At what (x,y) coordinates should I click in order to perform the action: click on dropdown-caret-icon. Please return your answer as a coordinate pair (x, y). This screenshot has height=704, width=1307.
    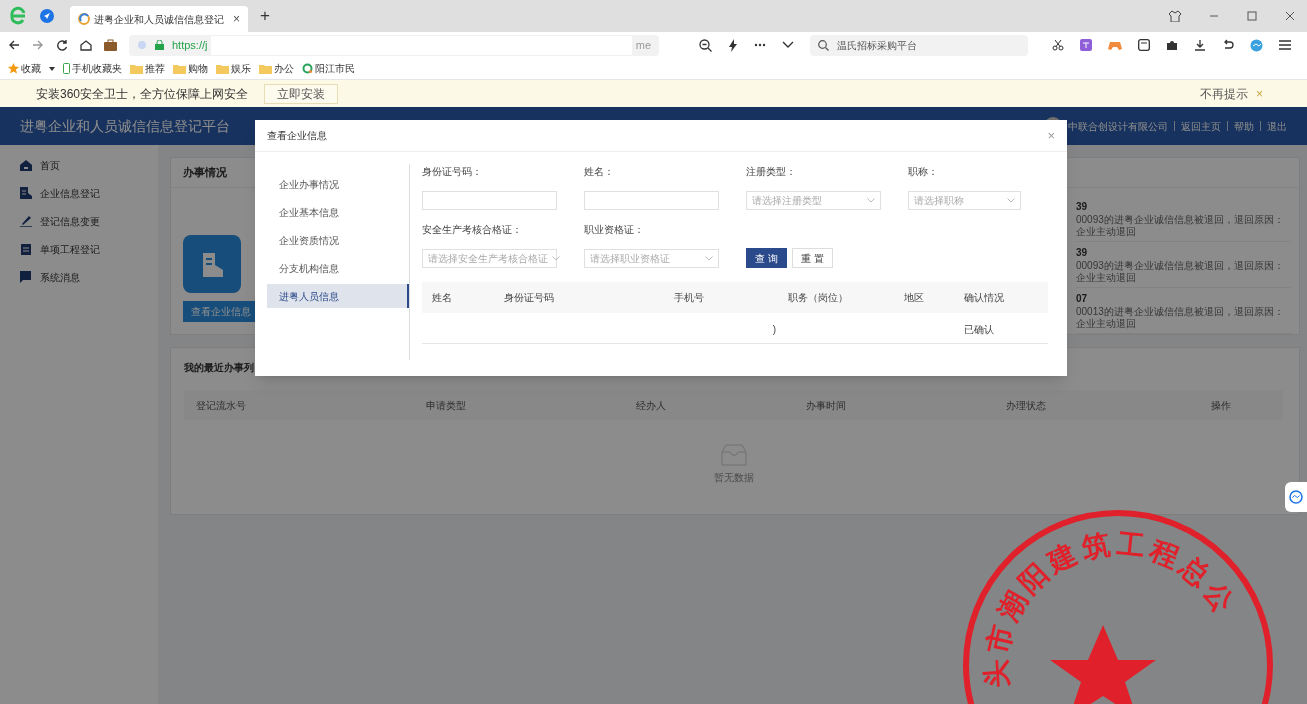
    Looking at the image, I should click on (52, 68).